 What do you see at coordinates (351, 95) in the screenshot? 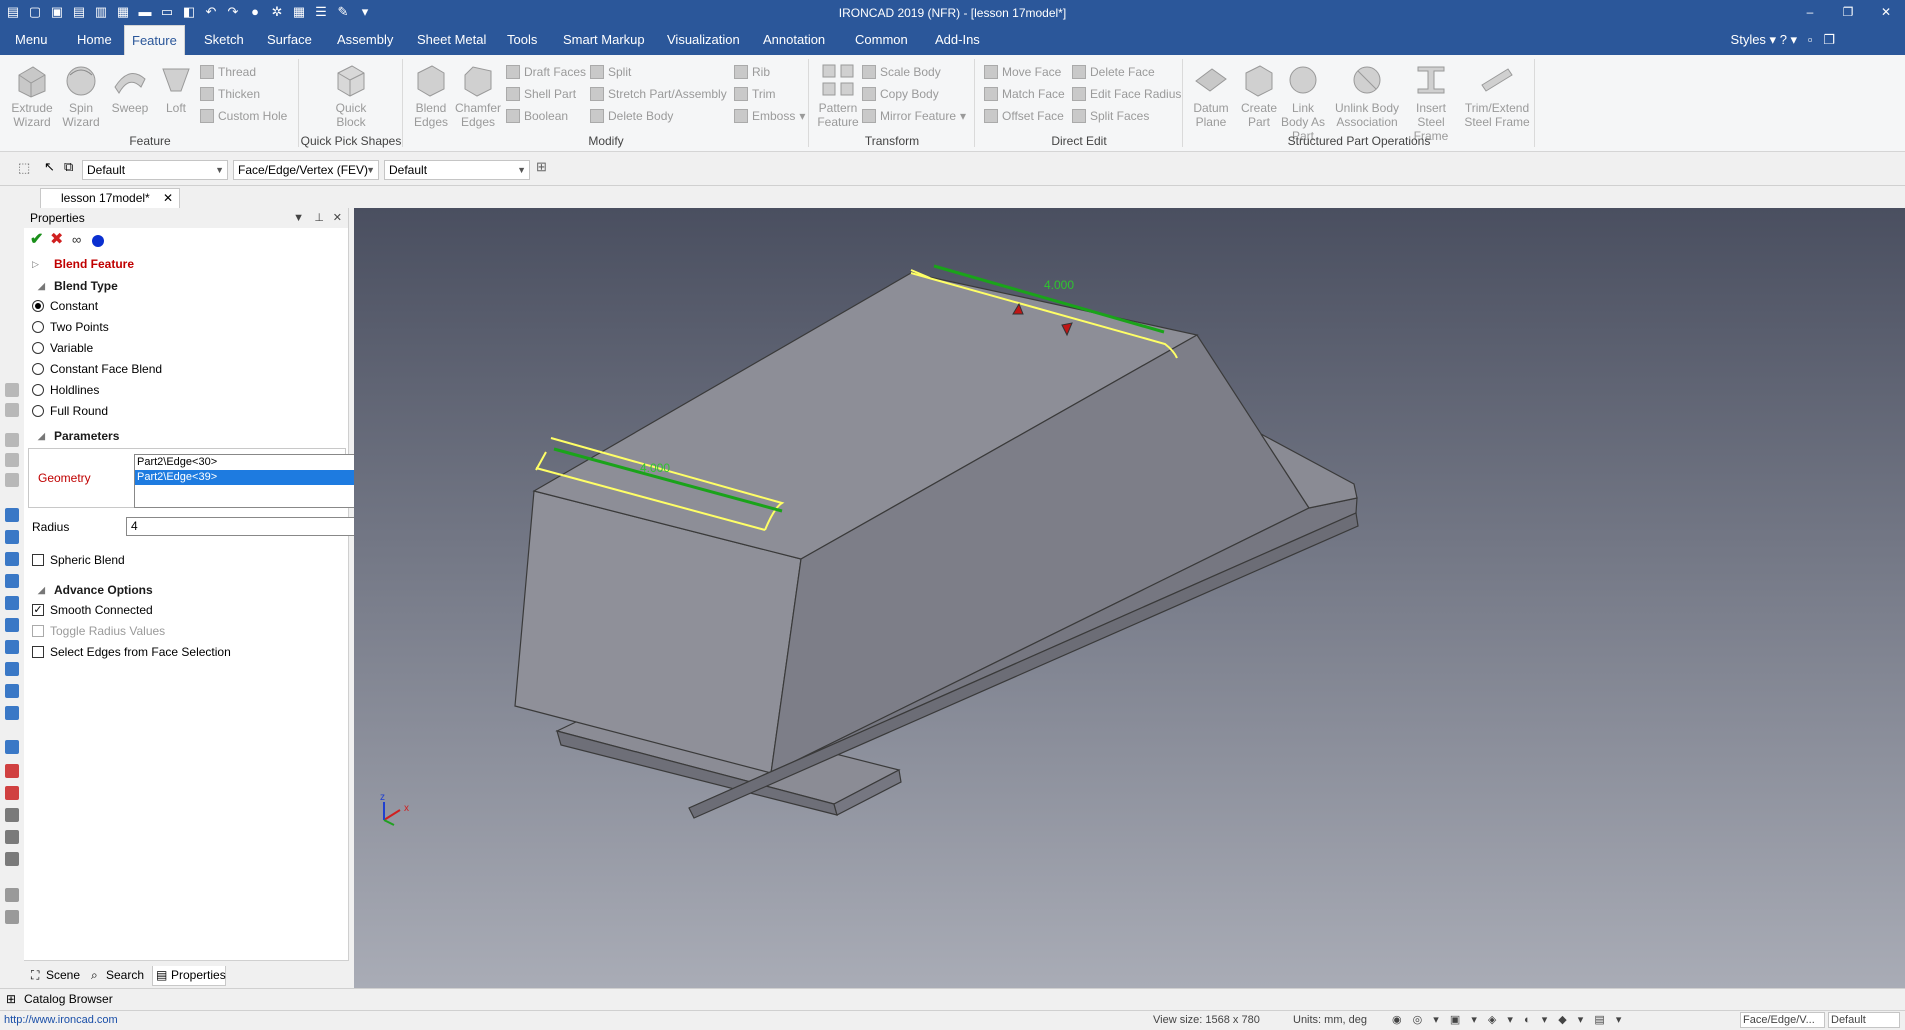
I see `quick-block-button: Quick Block` at bounding box center [351, 95].